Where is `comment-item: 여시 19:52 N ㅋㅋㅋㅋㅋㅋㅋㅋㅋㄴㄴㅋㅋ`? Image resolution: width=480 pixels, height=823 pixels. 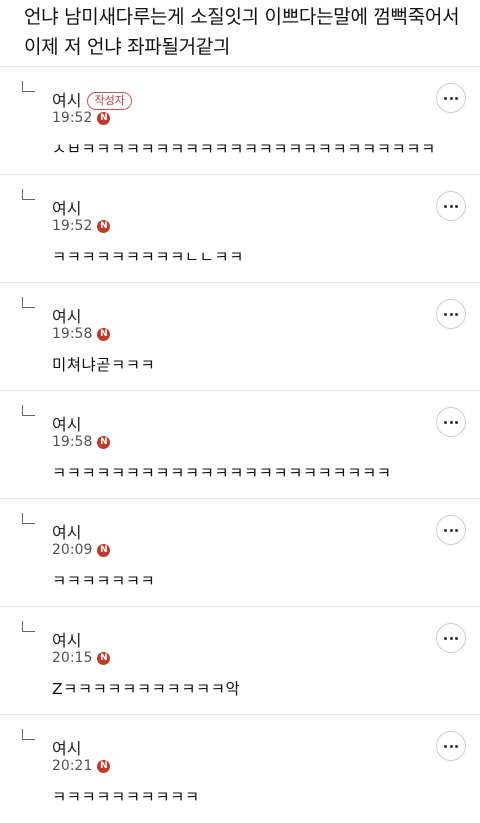 comment-item: 여시 19:52 N ㅋㅋㅋㅋㅋㅋㅋㅋㅋㄴㄴㅋㅋ is located at coordinates (240, 228).